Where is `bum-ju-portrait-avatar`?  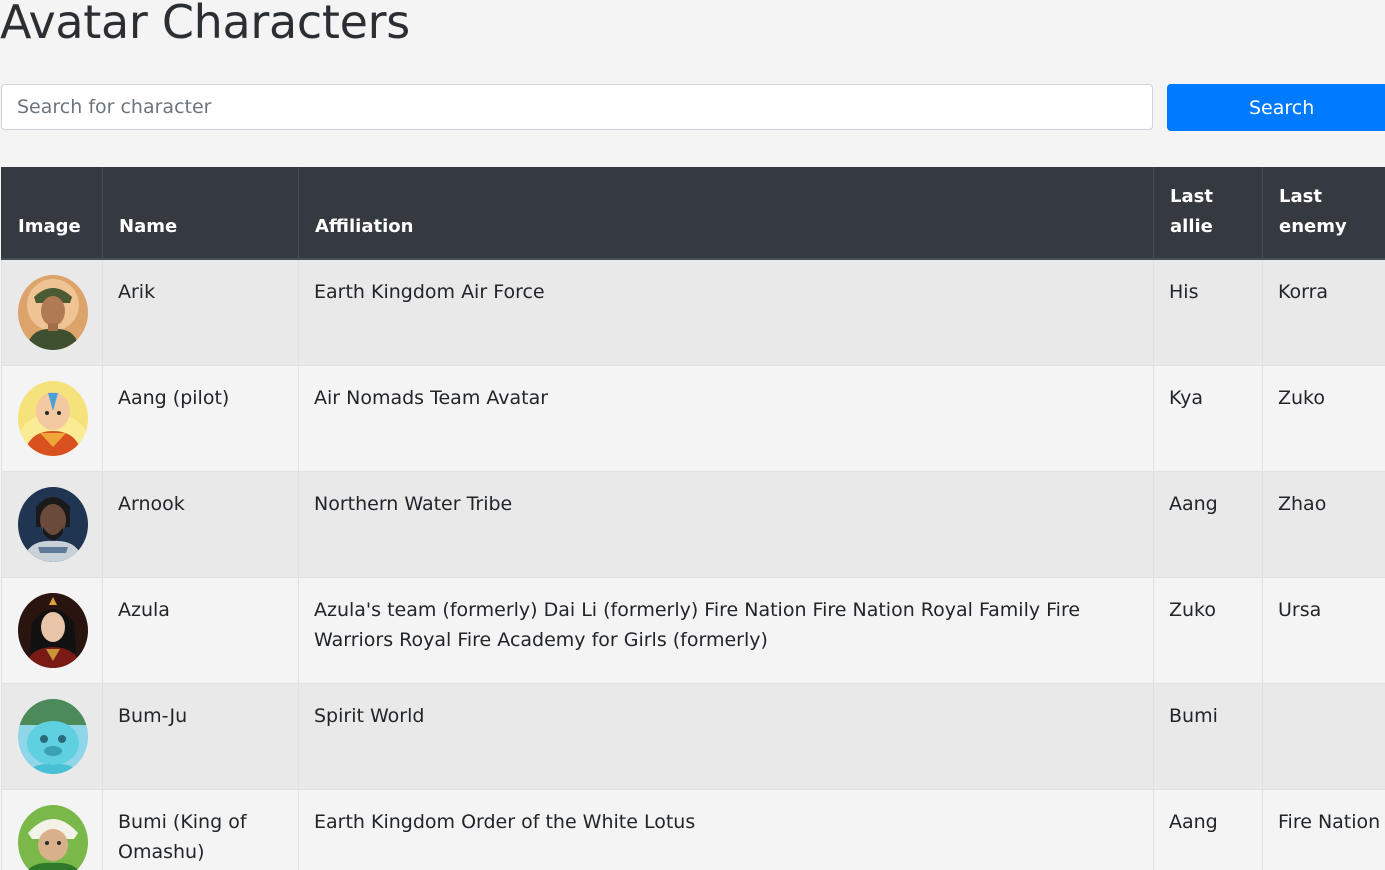
bum-ju-portrait-avatar is located at coordinates (53, 736).